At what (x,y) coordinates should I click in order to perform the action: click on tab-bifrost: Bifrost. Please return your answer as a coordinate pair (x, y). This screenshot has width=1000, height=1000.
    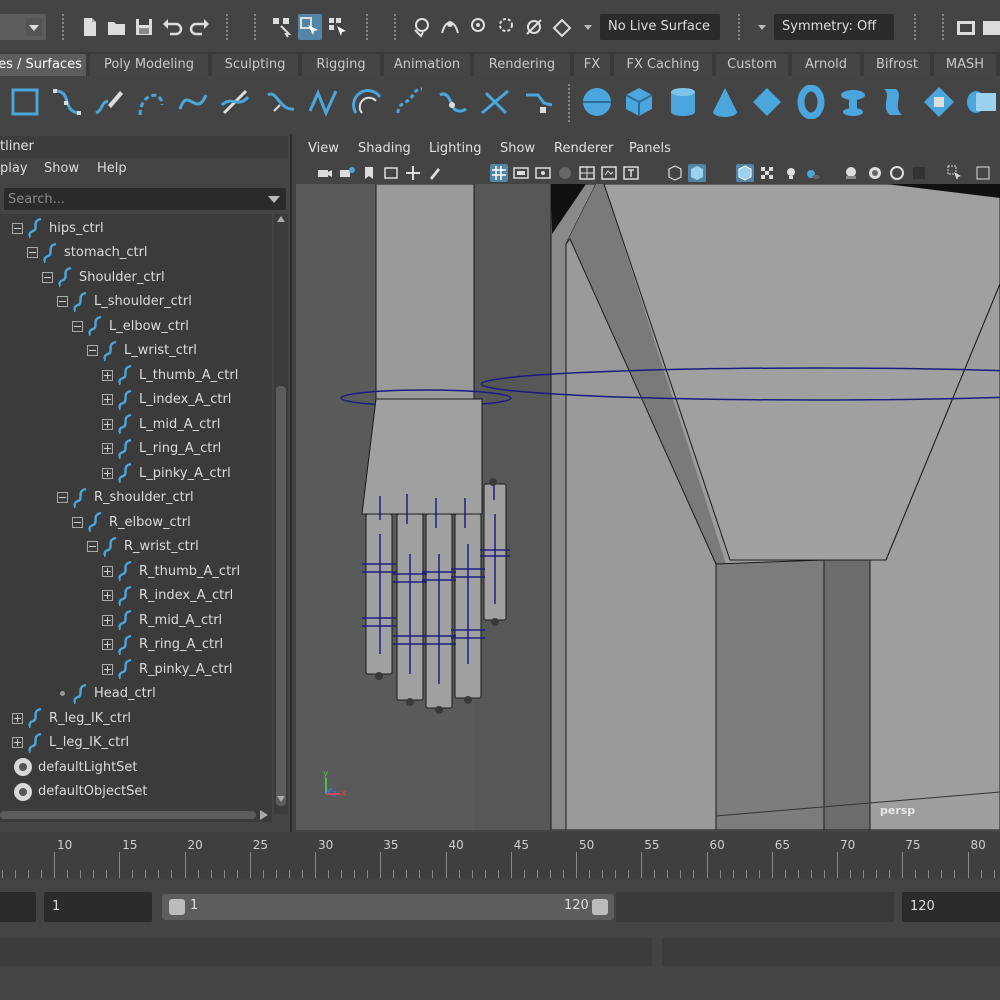
    Looking at the image, I should click on (897, 65).